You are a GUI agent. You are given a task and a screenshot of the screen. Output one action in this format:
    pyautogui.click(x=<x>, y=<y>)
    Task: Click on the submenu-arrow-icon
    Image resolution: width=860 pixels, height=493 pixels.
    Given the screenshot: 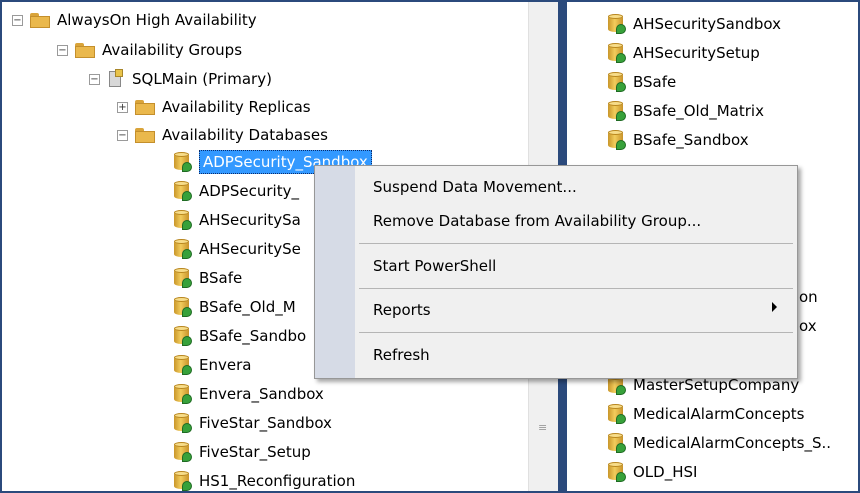 What is the action you would take?
    pyautogui.click(x=774, y=307)
    